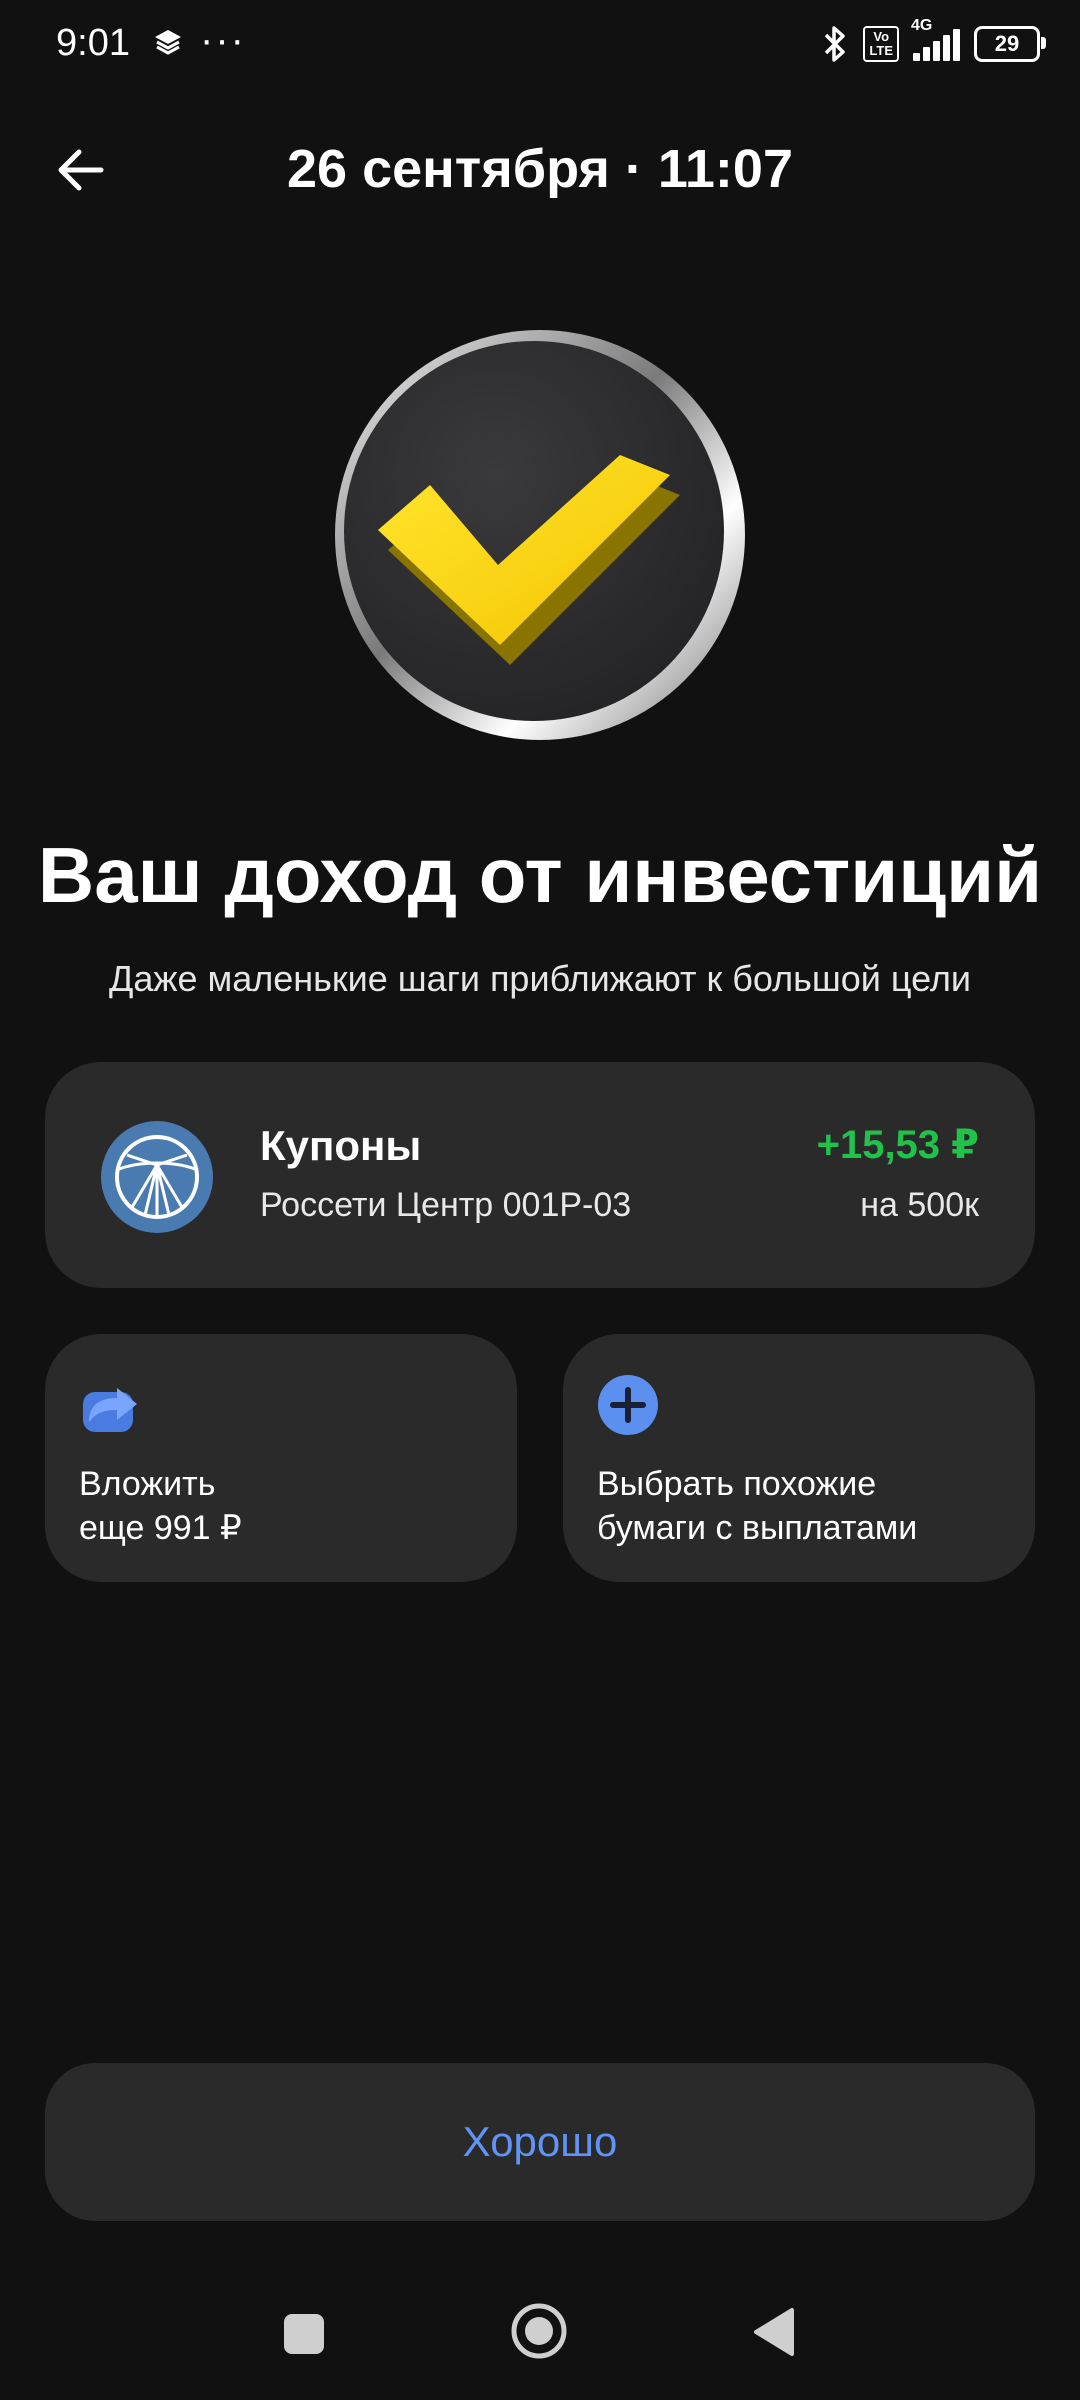 The width and height of the screenshot is (1080, 2400). Describe the element at coordinates (540, 45) in the screenshot. I see `status-bar: 9:01 ··· Vo LTE 4G 29` at that location.